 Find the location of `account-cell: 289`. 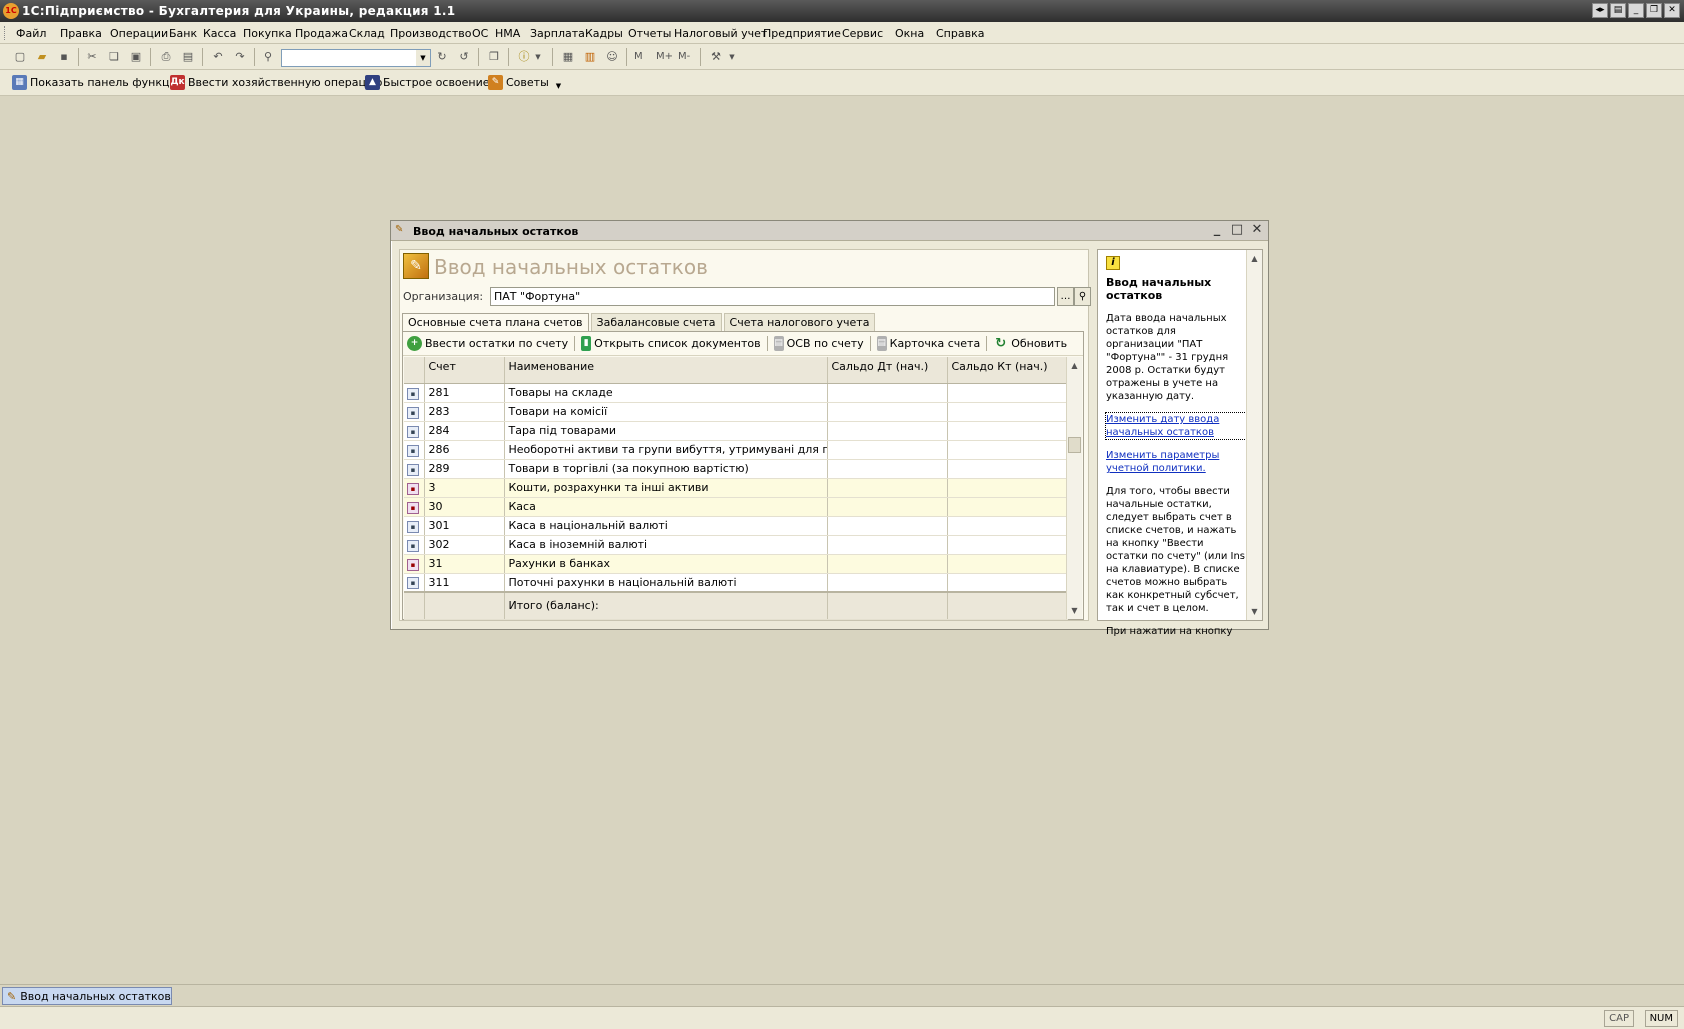

account-cell: 289 is located at coordinates (464, 469).